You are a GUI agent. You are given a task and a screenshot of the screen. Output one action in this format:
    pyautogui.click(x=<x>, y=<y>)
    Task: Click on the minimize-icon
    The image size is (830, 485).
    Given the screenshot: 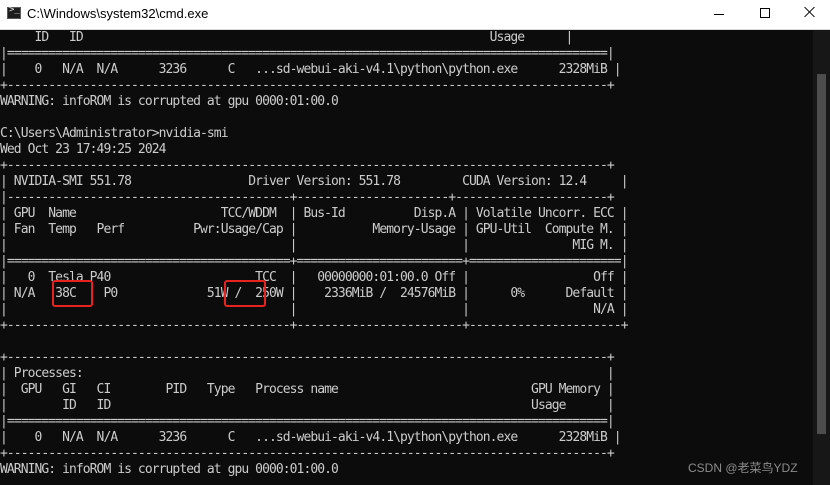 What is the action you would take?
    pyautogui.click(x=719, y=14)
    